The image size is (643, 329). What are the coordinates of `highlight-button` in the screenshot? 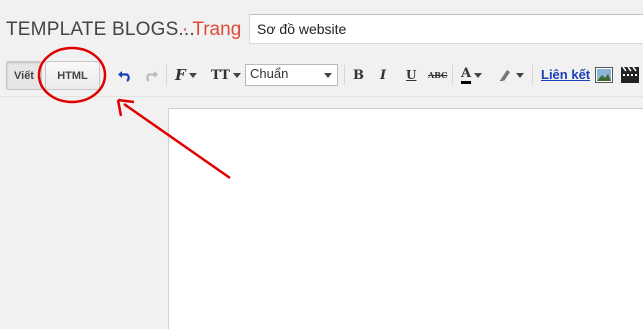 It's located at (510, 75).